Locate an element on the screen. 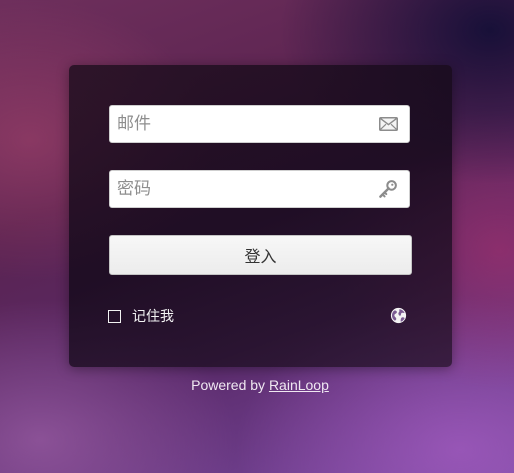  password-input is located at coordinates (259, 189).